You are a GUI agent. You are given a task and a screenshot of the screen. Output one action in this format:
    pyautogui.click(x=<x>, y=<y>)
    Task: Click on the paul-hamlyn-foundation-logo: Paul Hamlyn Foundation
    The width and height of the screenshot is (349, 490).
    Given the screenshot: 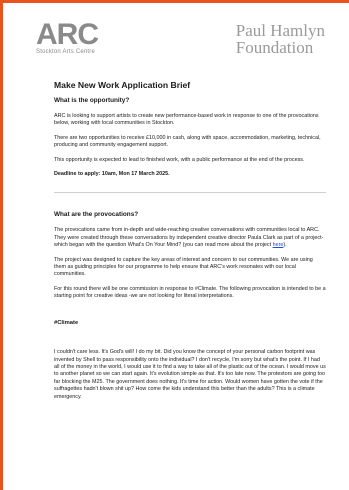 What is the action you would take?
    pyautogui.click(x=280, y=39)
    